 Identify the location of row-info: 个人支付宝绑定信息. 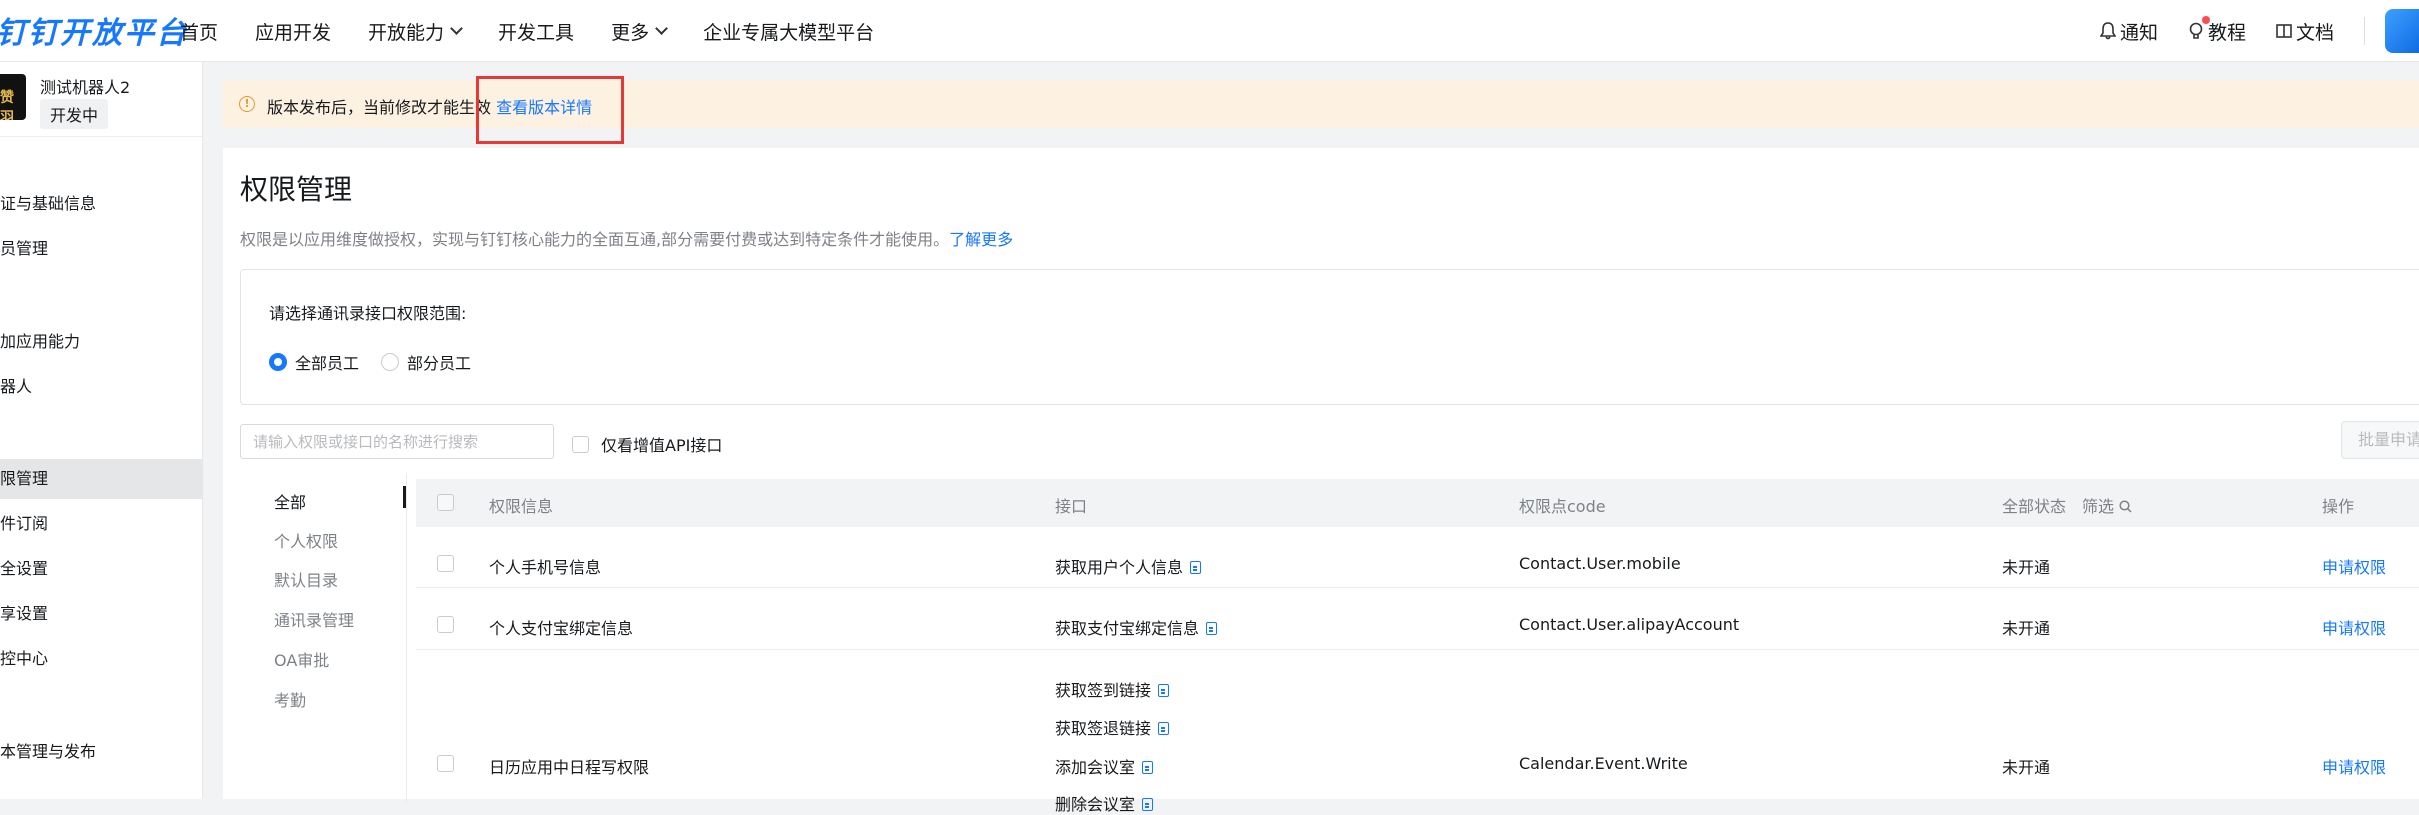
(561, 628).